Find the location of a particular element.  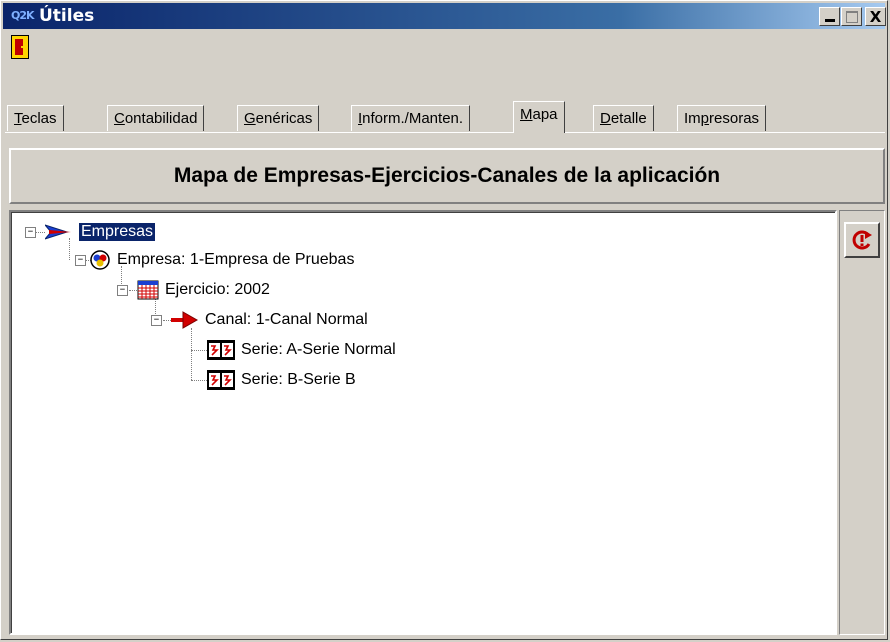

tab-contabilidad: Contabilidad is located at coordinates (156, 118).